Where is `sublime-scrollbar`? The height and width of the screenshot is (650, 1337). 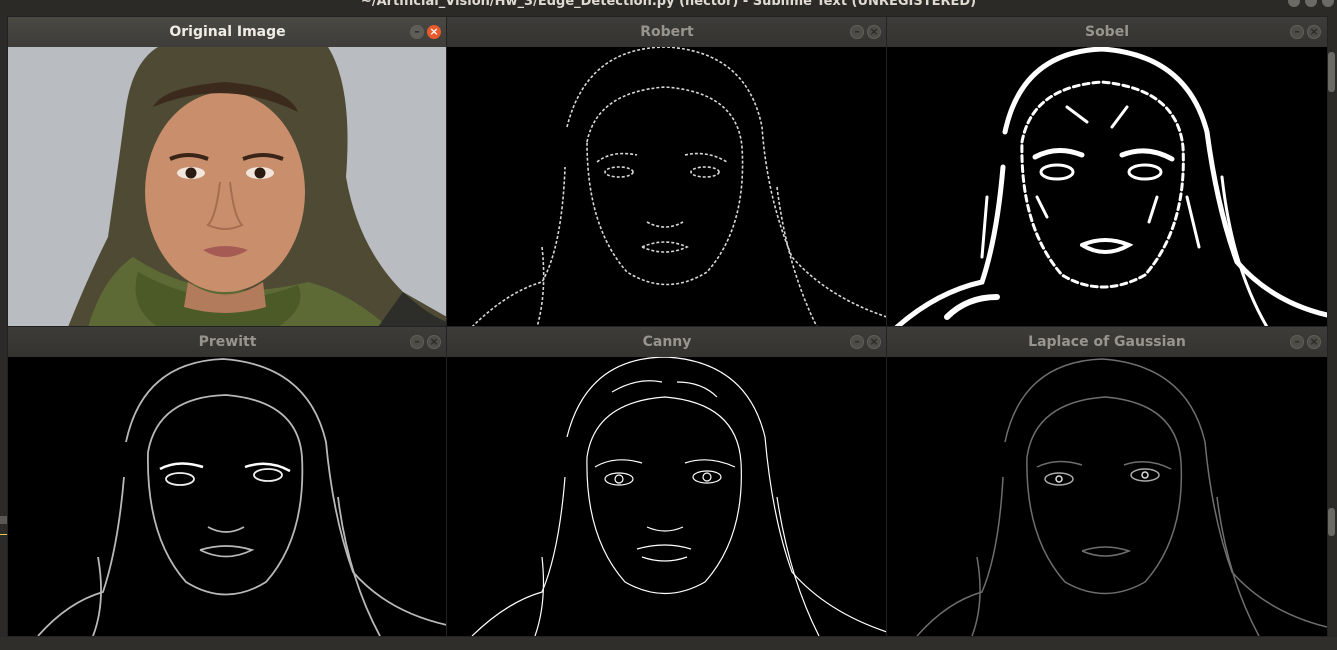
sublime-scrollbar is located at coordinates (1331, 333).